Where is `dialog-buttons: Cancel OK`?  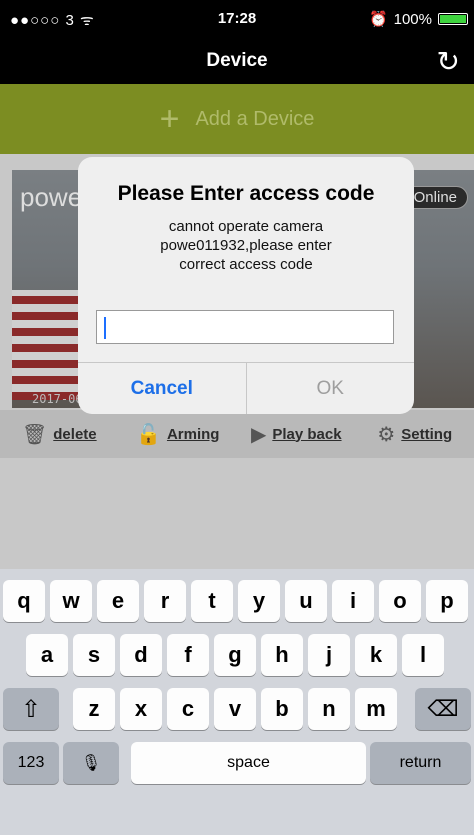
dialog-buttons: Cancel OK is located at coordinates (246, 388).